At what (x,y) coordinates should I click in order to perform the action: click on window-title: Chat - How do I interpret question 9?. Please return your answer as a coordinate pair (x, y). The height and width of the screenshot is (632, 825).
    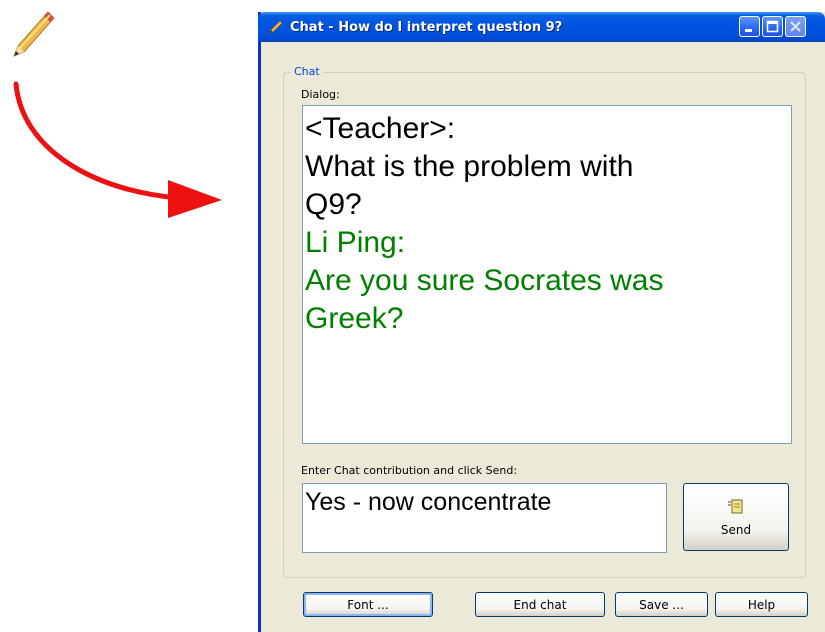
    Looking at the image, I should click on (426, 27).